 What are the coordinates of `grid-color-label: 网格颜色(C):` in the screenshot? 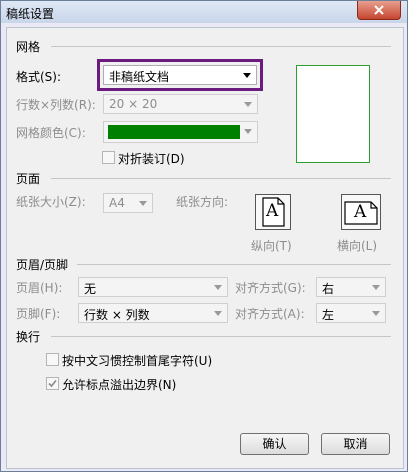 It's located at (51, 133).